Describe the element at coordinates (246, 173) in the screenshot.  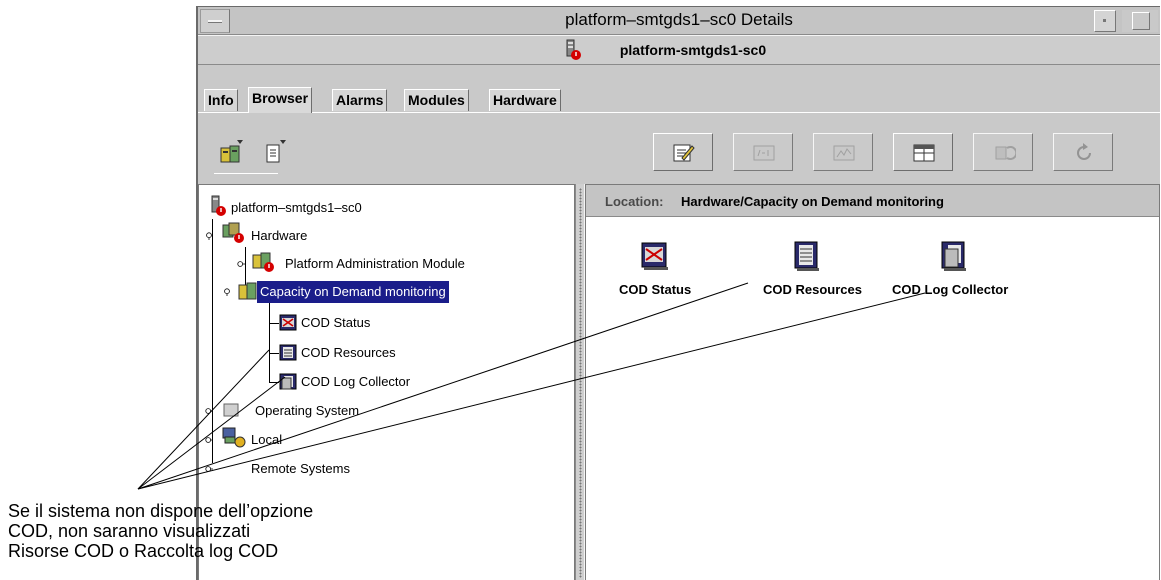
I see `toolbar-underline` at that location.